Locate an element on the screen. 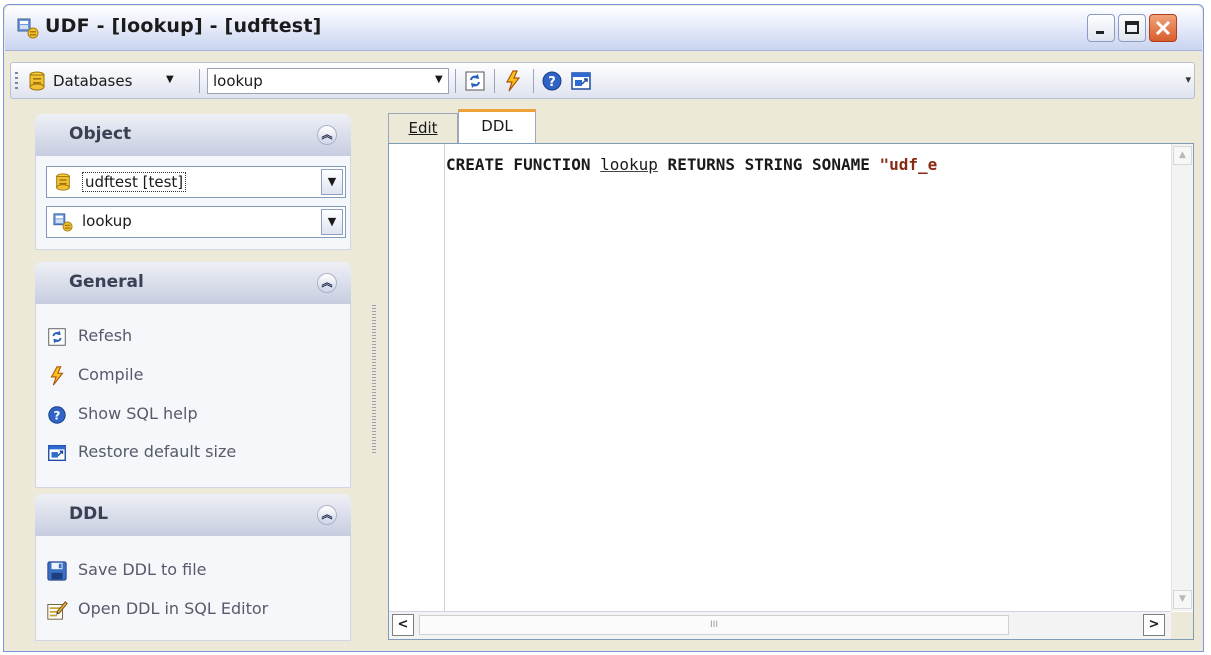 Image resolution: width=1211 pixels, height=655 pixels. action-label: Save DDL to file is located at coordinates (142, 569).